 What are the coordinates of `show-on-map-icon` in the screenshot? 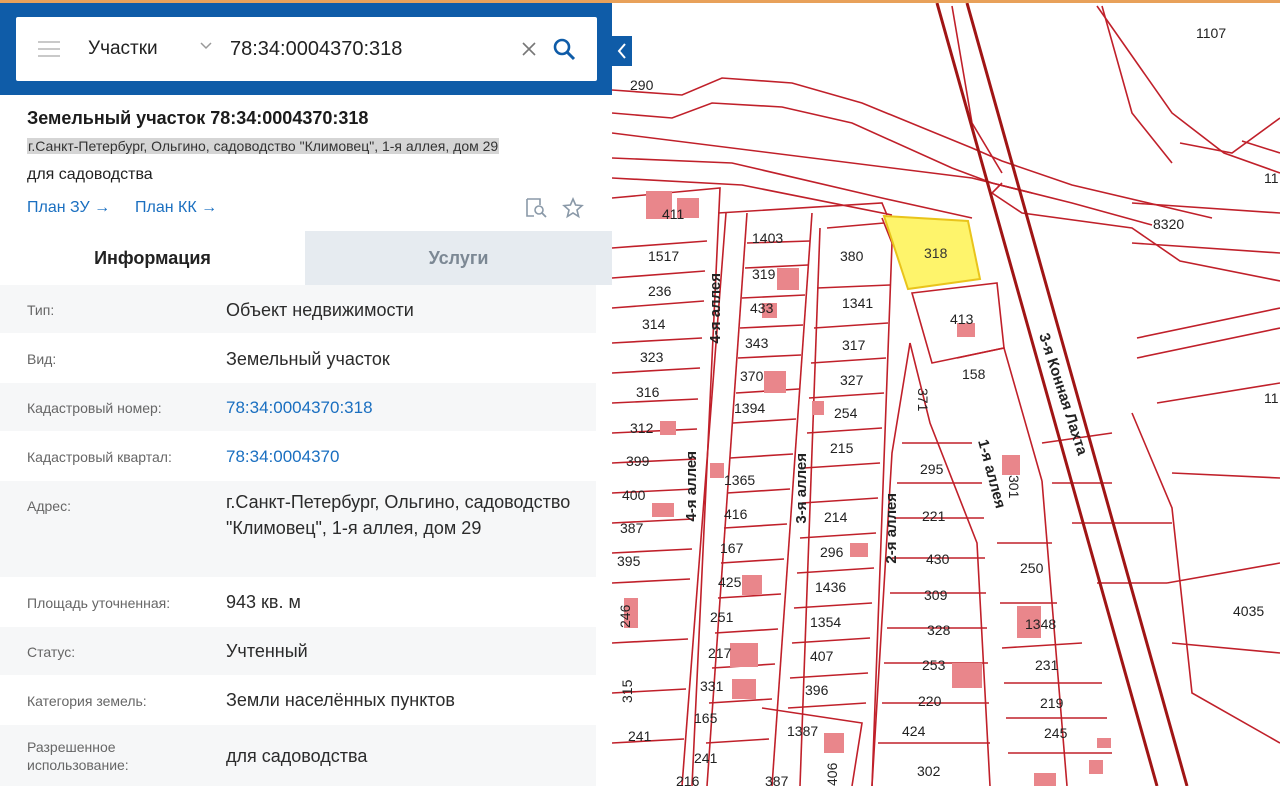 It's located at (536, 208).